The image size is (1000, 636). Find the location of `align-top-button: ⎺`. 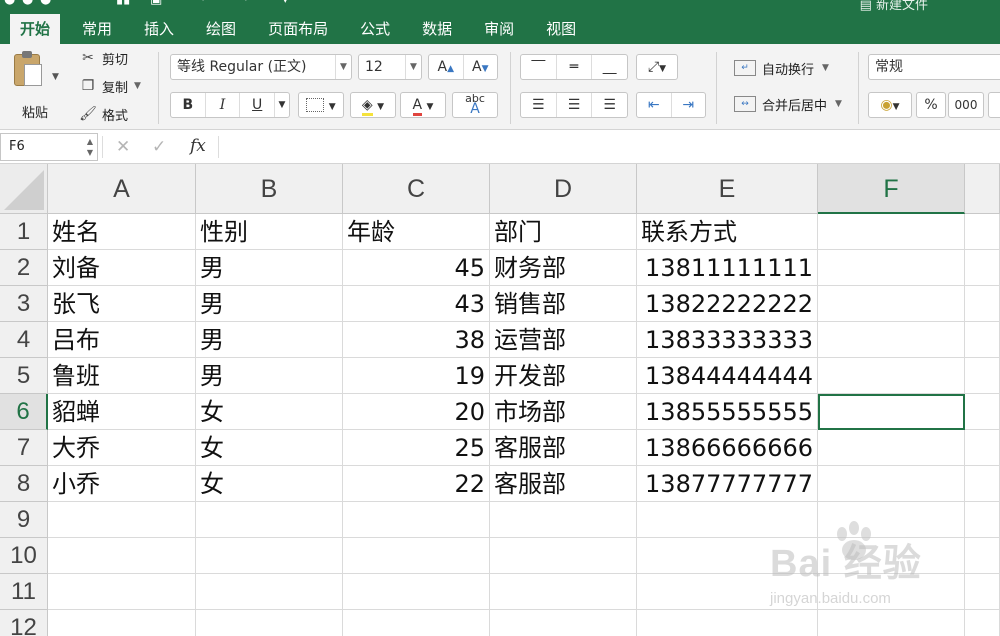

align-top-button: ⎺ is located at coordinates (539, 67).